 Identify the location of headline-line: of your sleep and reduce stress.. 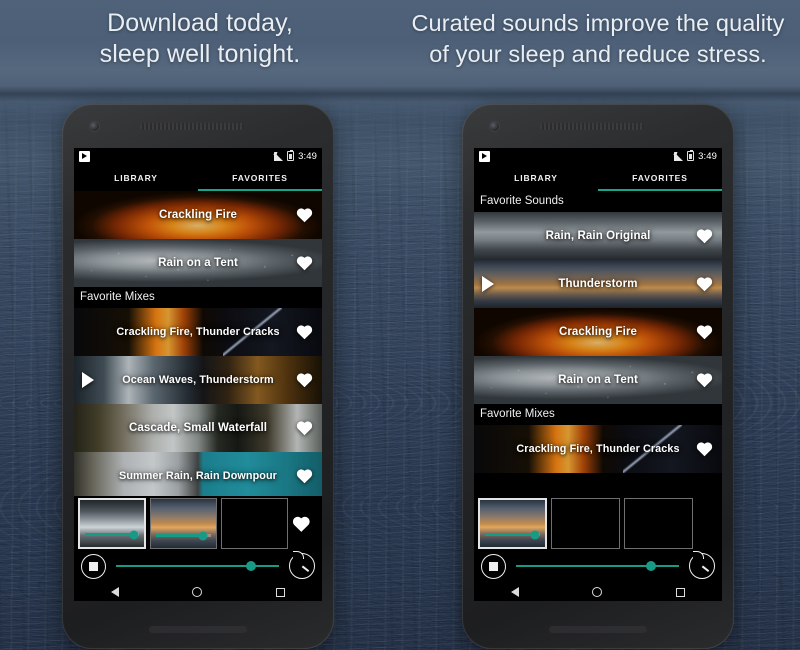
(598, 54).